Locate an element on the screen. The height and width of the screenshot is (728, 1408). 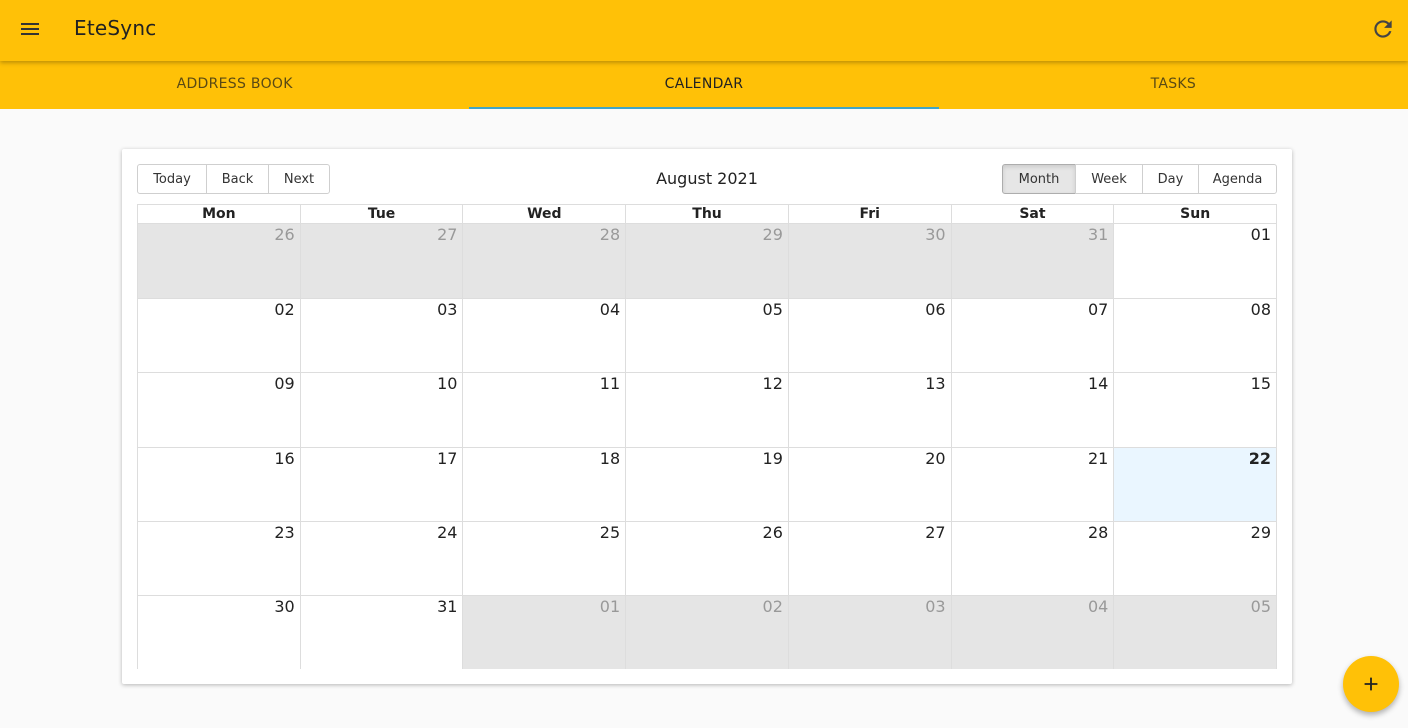
day-number: 10 is located at coordinates (447, 383).